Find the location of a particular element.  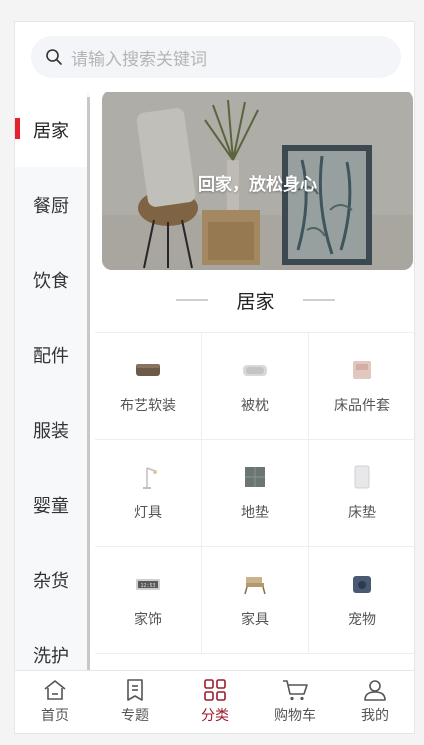

clock-decor-icon: 12:53 is located at coordinates (148, 584).